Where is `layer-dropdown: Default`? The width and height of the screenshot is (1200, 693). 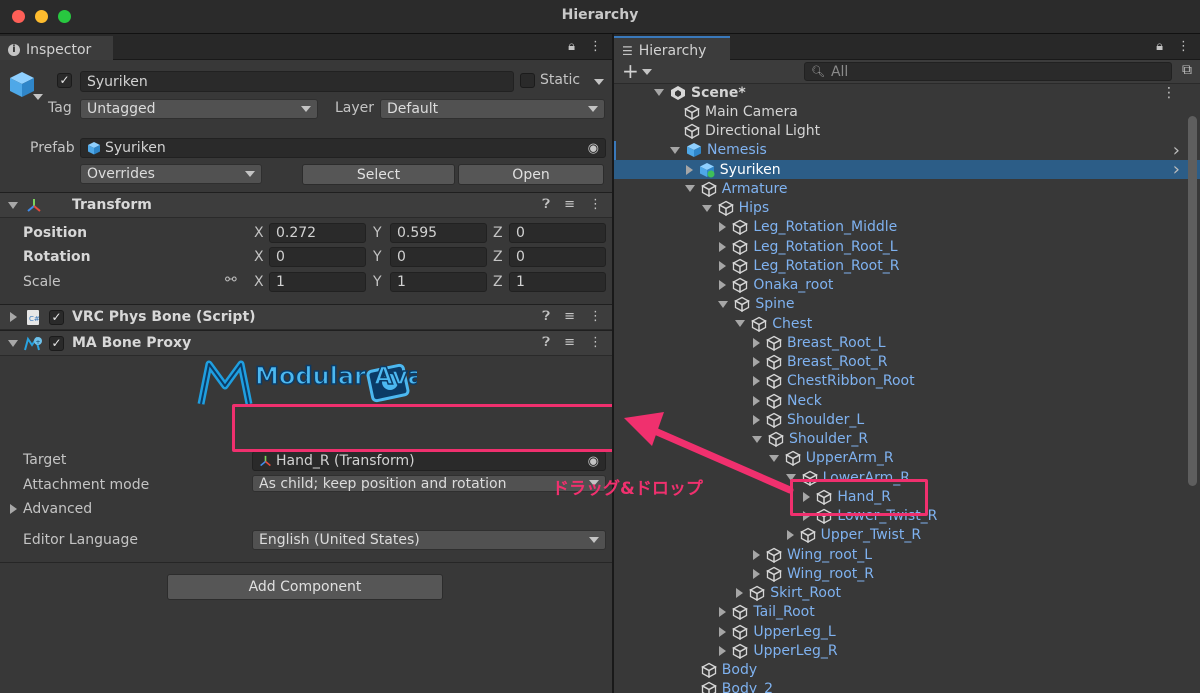 layer-dropdown: Default is located at coordinates (492, 109).